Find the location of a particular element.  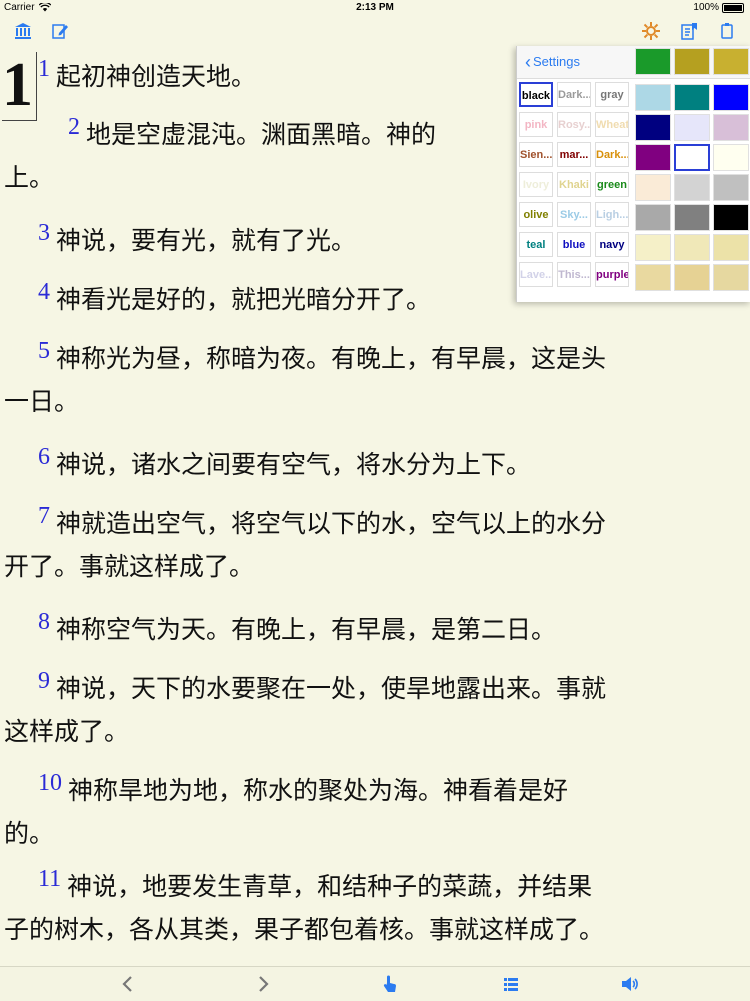

tap-icon is located at coordinates (390, 984).